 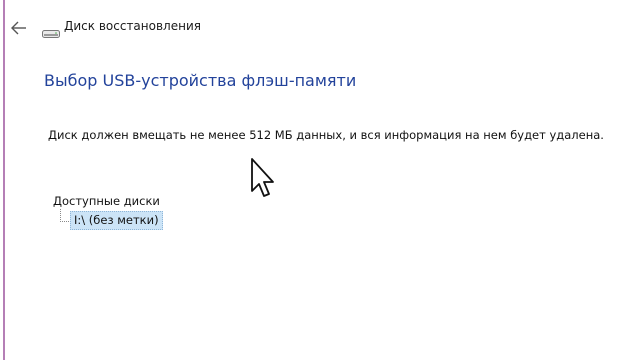 I want to click on mouse-pointer-icon, so click(x=263, y=178).